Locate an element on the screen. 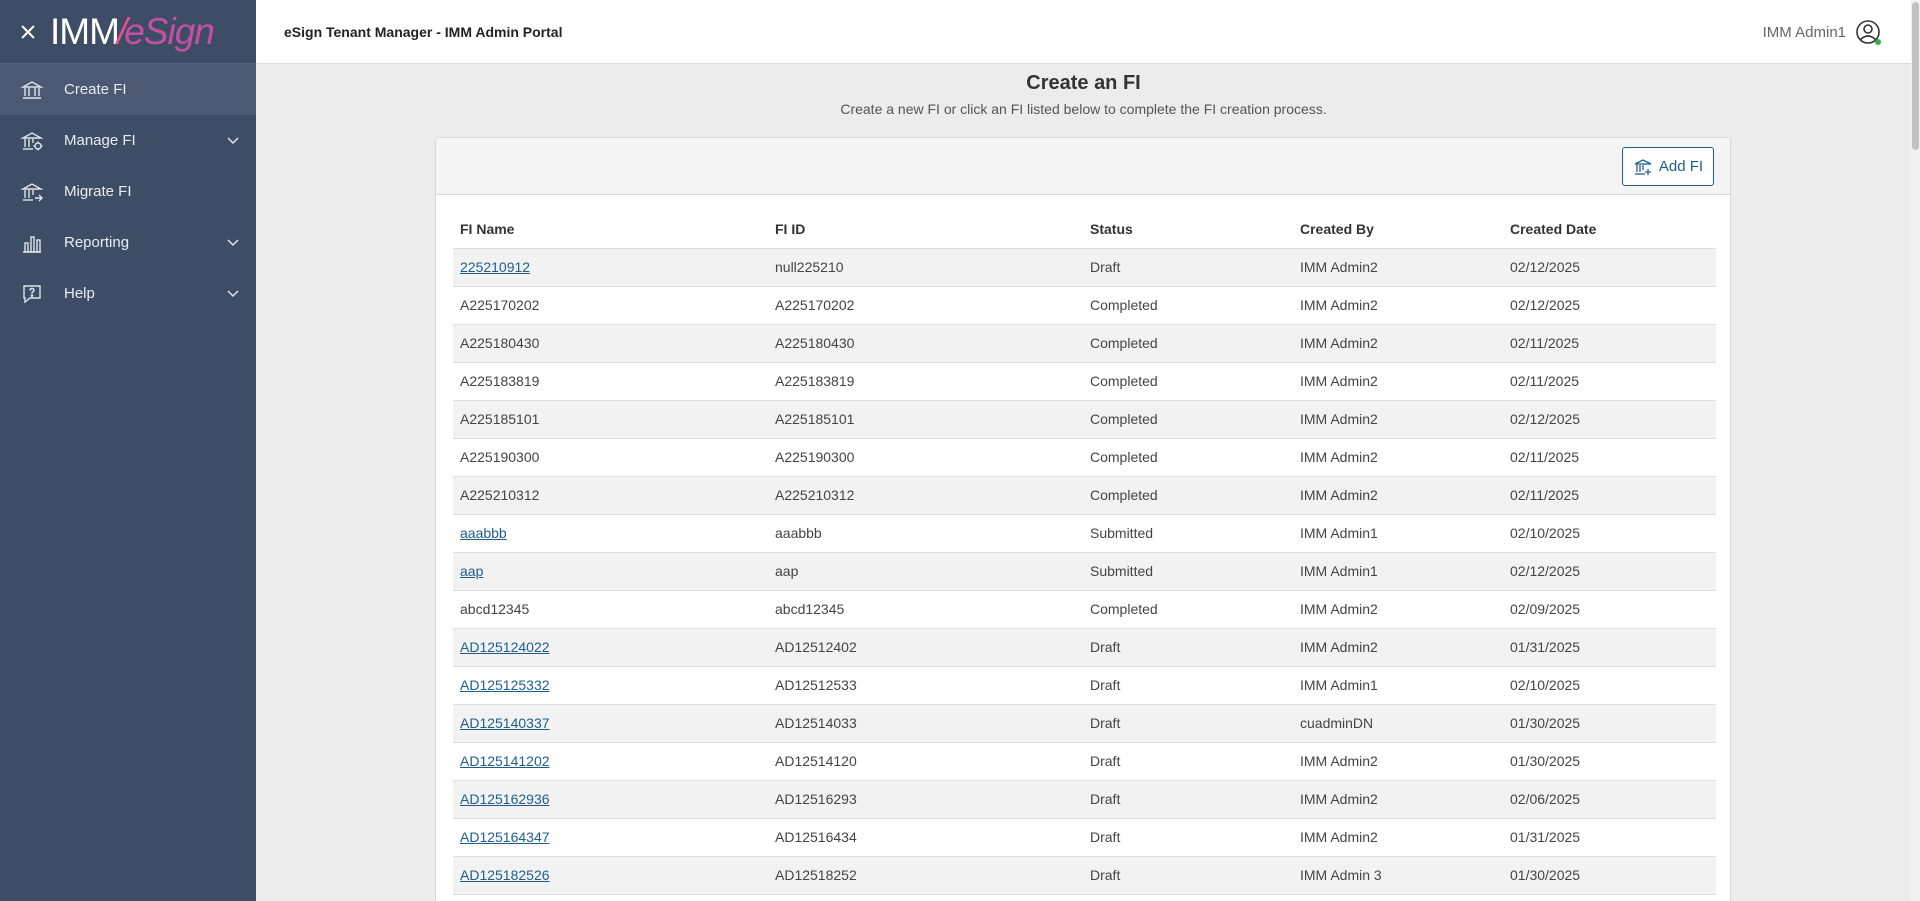  logo-imm-text: IMM is located at coordinates (85, 31).